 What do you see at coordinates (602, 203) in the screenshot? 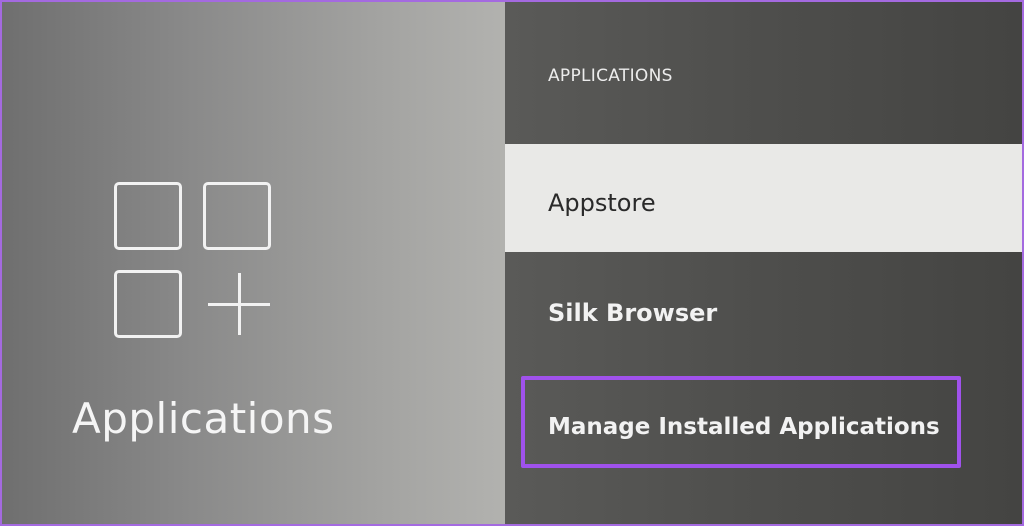
I see `menu-item-label: Appstore` at bounding box center [602, 203].